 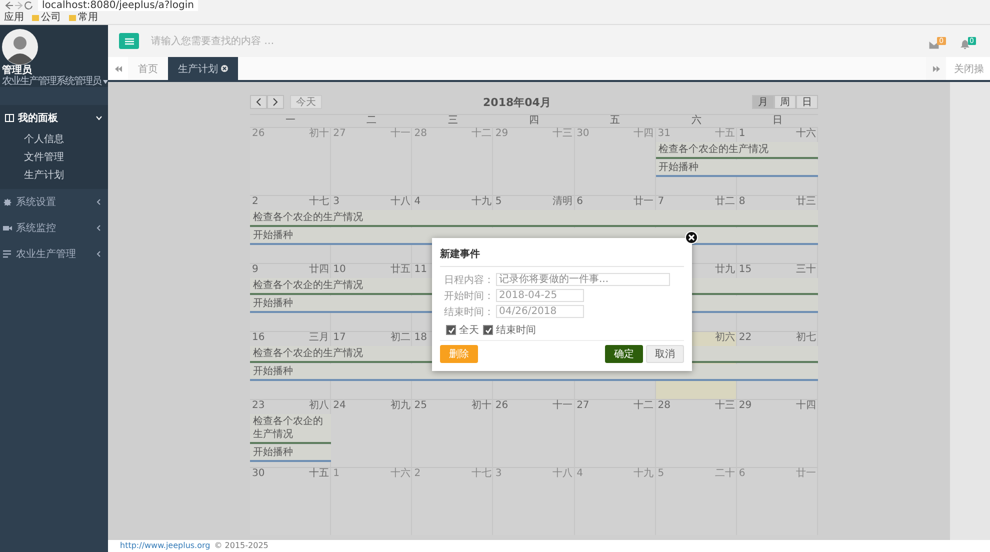 What do you see at coordinates (501, 406) in the screenshot?
I see `day-number: 26` at bounding box center [501, 406].